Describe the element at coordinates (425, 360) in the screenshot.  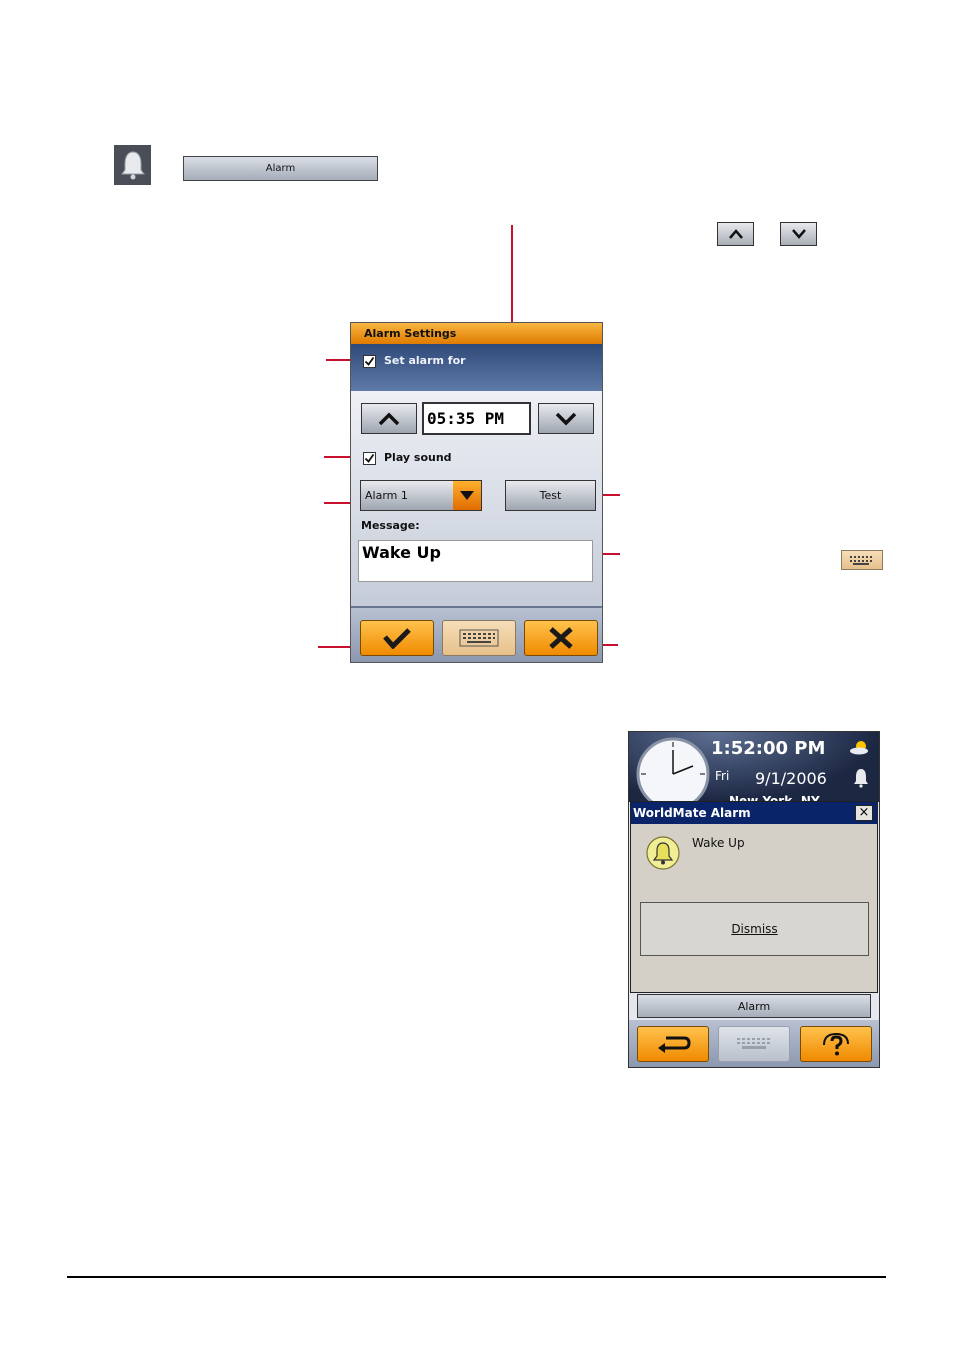
I see `set-alarm-label: Set alarm for` at that location.